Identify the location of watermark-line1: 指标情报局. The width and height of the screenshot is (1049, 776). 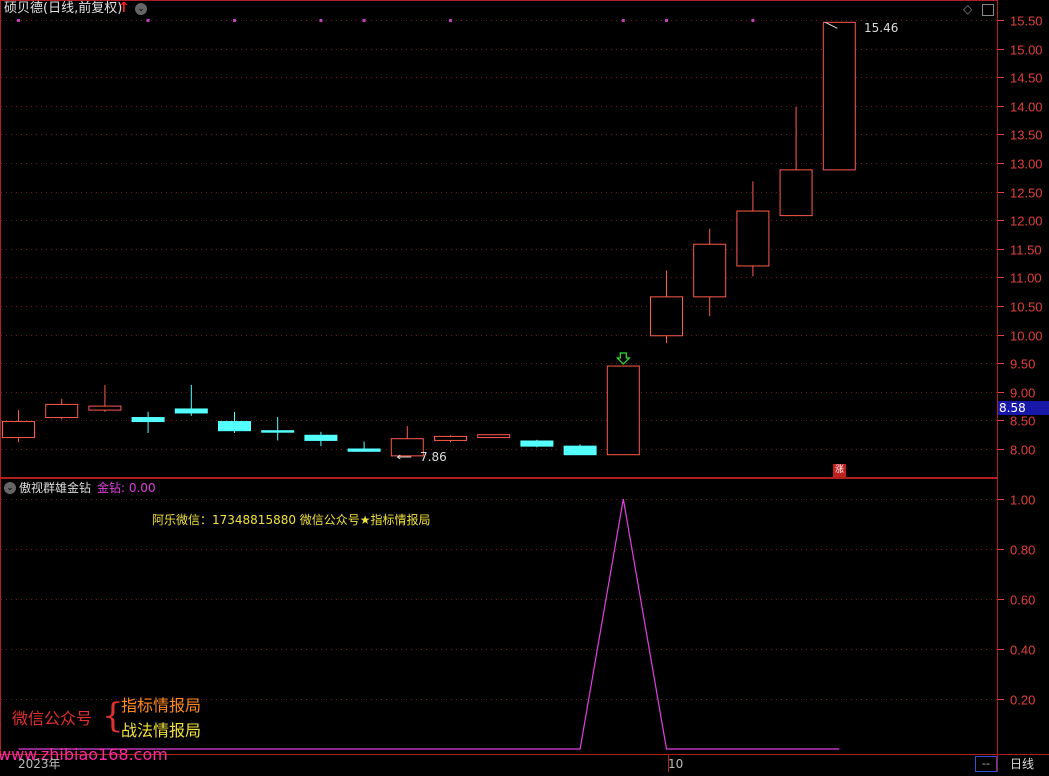
(161, 705).